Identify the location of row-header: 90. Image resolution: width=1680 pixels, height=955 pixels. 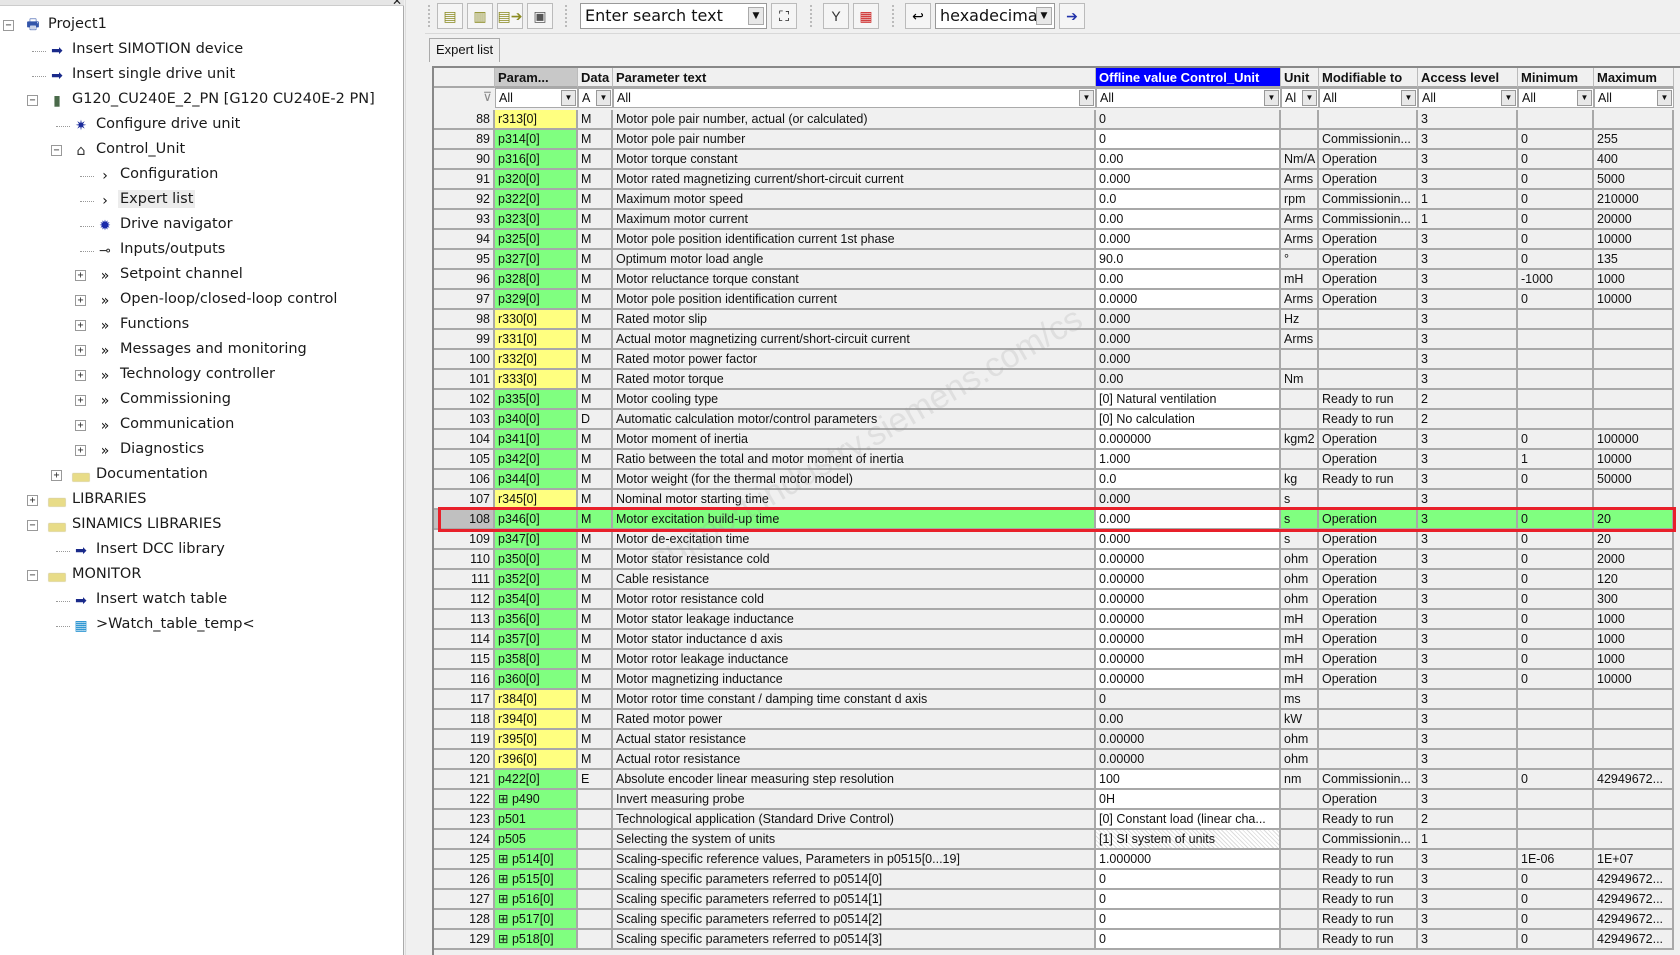
(464, 160).